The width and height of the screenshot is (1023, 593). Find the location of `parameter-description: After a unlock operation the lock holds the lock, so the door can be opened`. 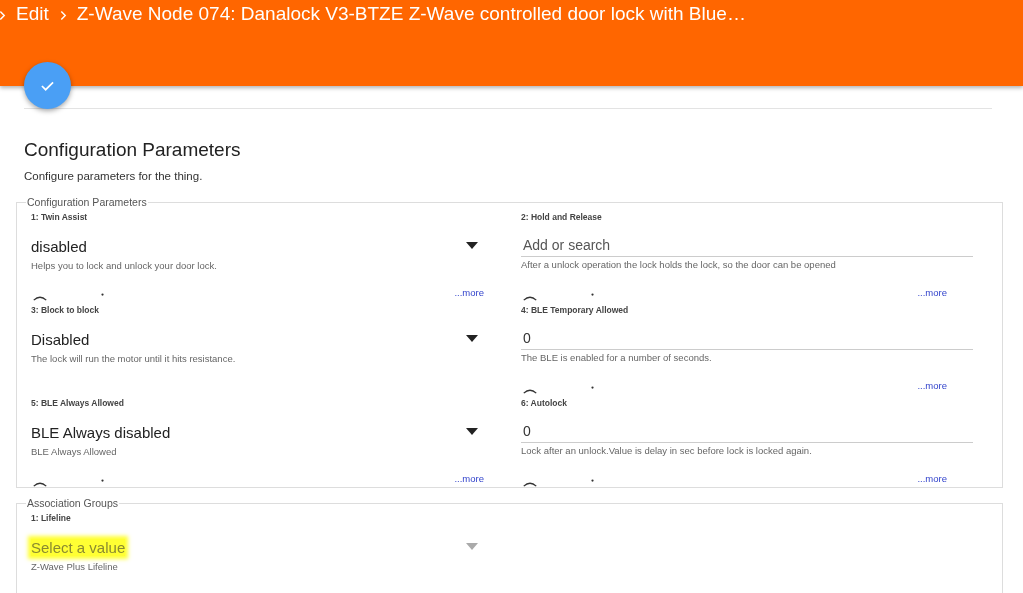

parameter-description: After a unlock operation the lock holds the lock, so the door can be opened is located at coordinates (679, 264).